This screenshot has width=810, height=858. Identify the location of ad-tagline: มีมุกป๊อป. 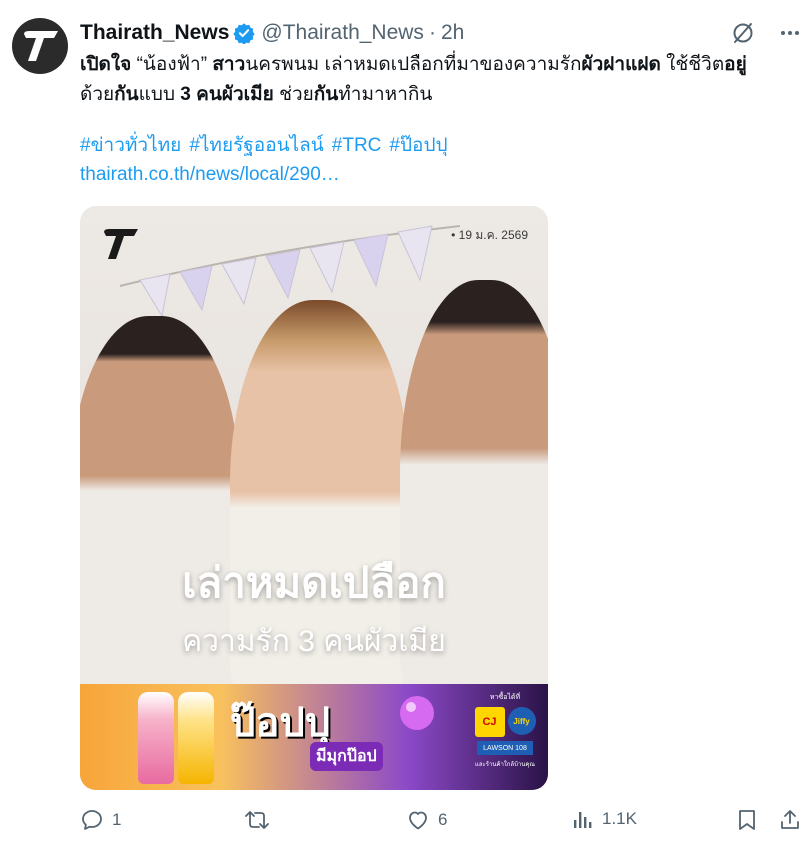
(346, 756).